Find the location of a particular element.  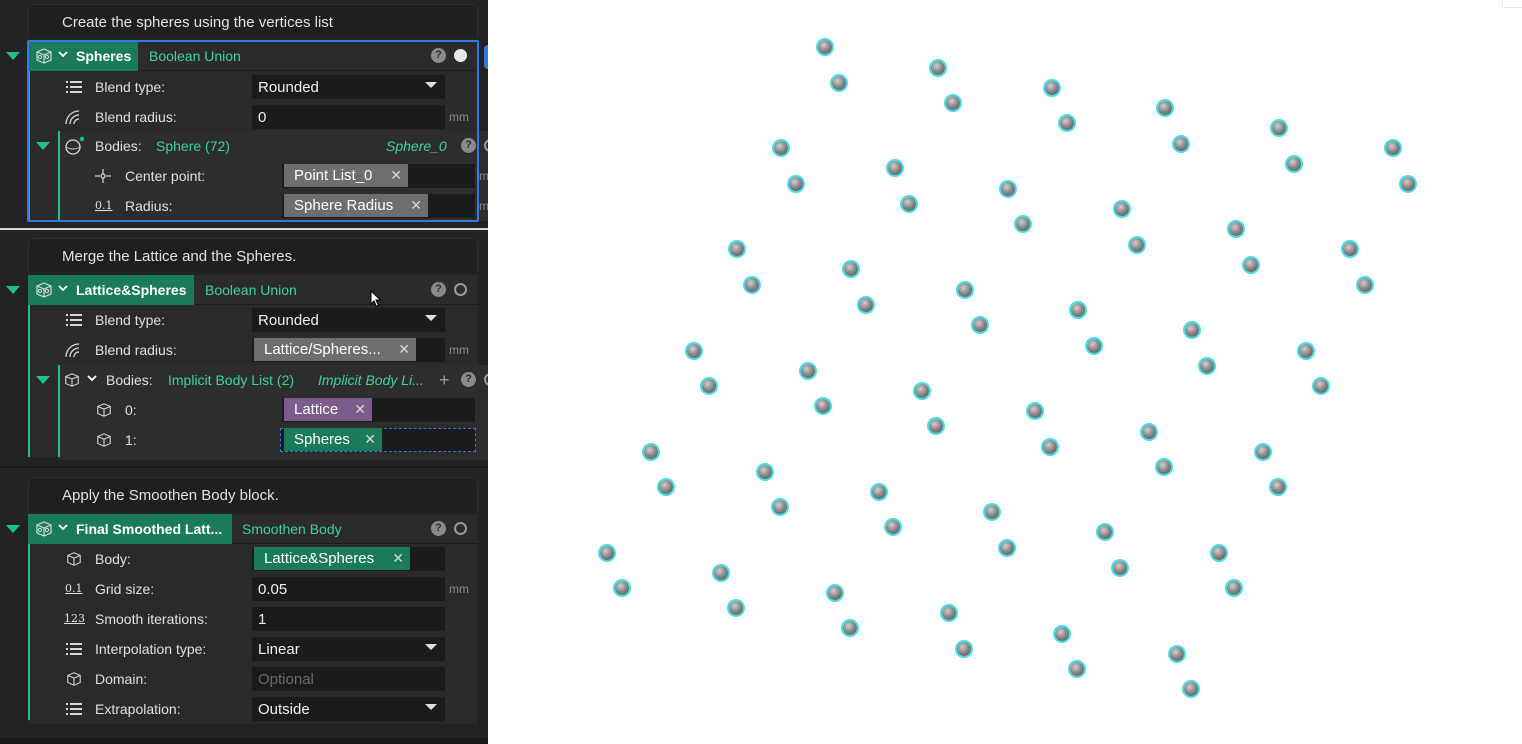

grid-size-input: 0.05 is located at coordinates (348, 589).